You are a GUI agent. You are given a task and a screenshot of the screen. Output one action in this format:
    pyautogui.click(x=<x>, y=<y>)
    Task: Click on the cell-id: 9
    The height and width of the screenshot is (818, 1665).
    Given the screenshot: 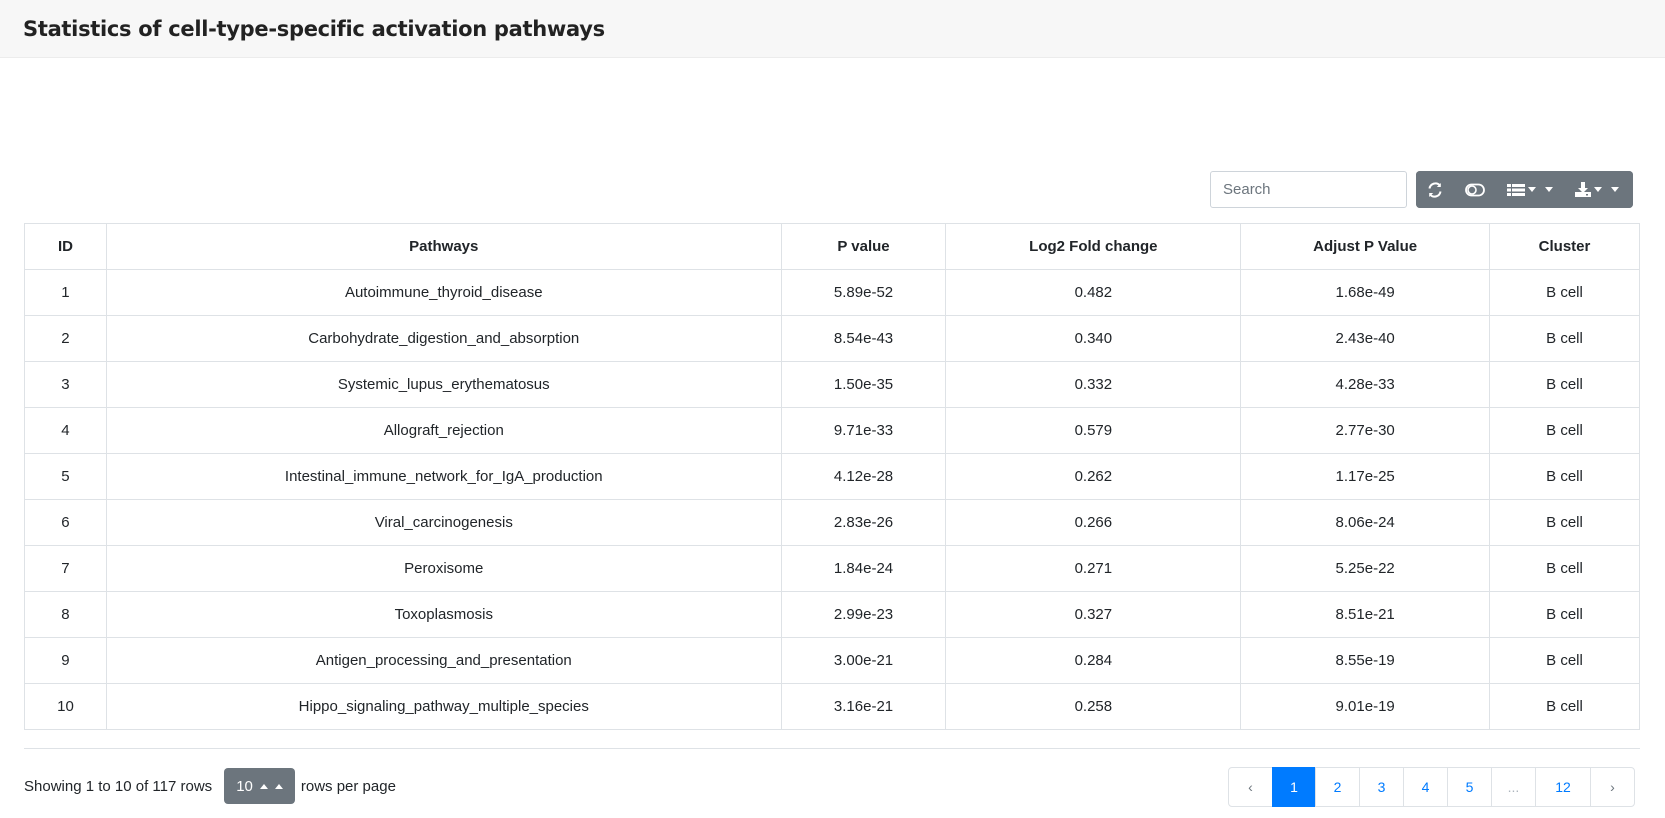 What is the action you would take?
    pyautogui.click(x=65, y=660)
    